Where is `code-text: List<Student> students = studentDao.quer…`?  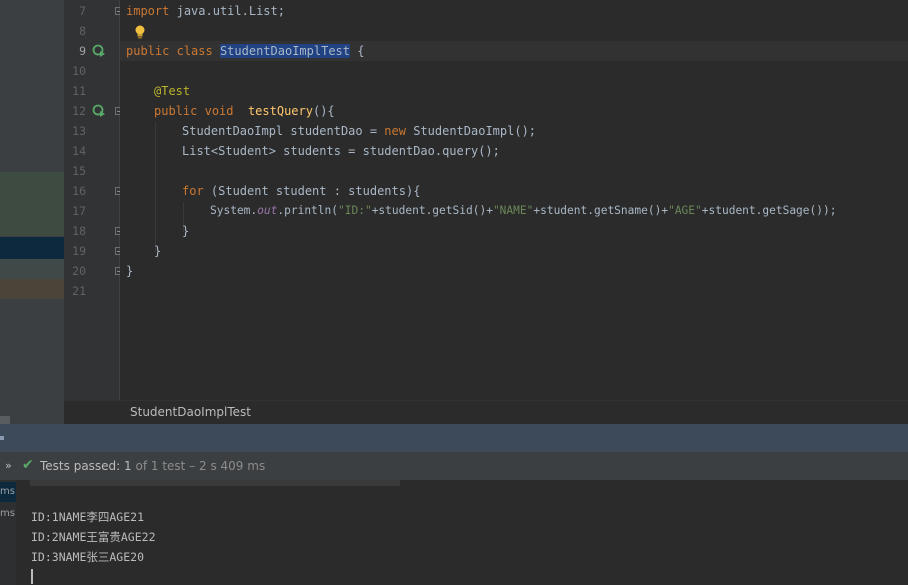
code-text: List<Student> students = studentDao.quer… is located at coordinates (341, 151).